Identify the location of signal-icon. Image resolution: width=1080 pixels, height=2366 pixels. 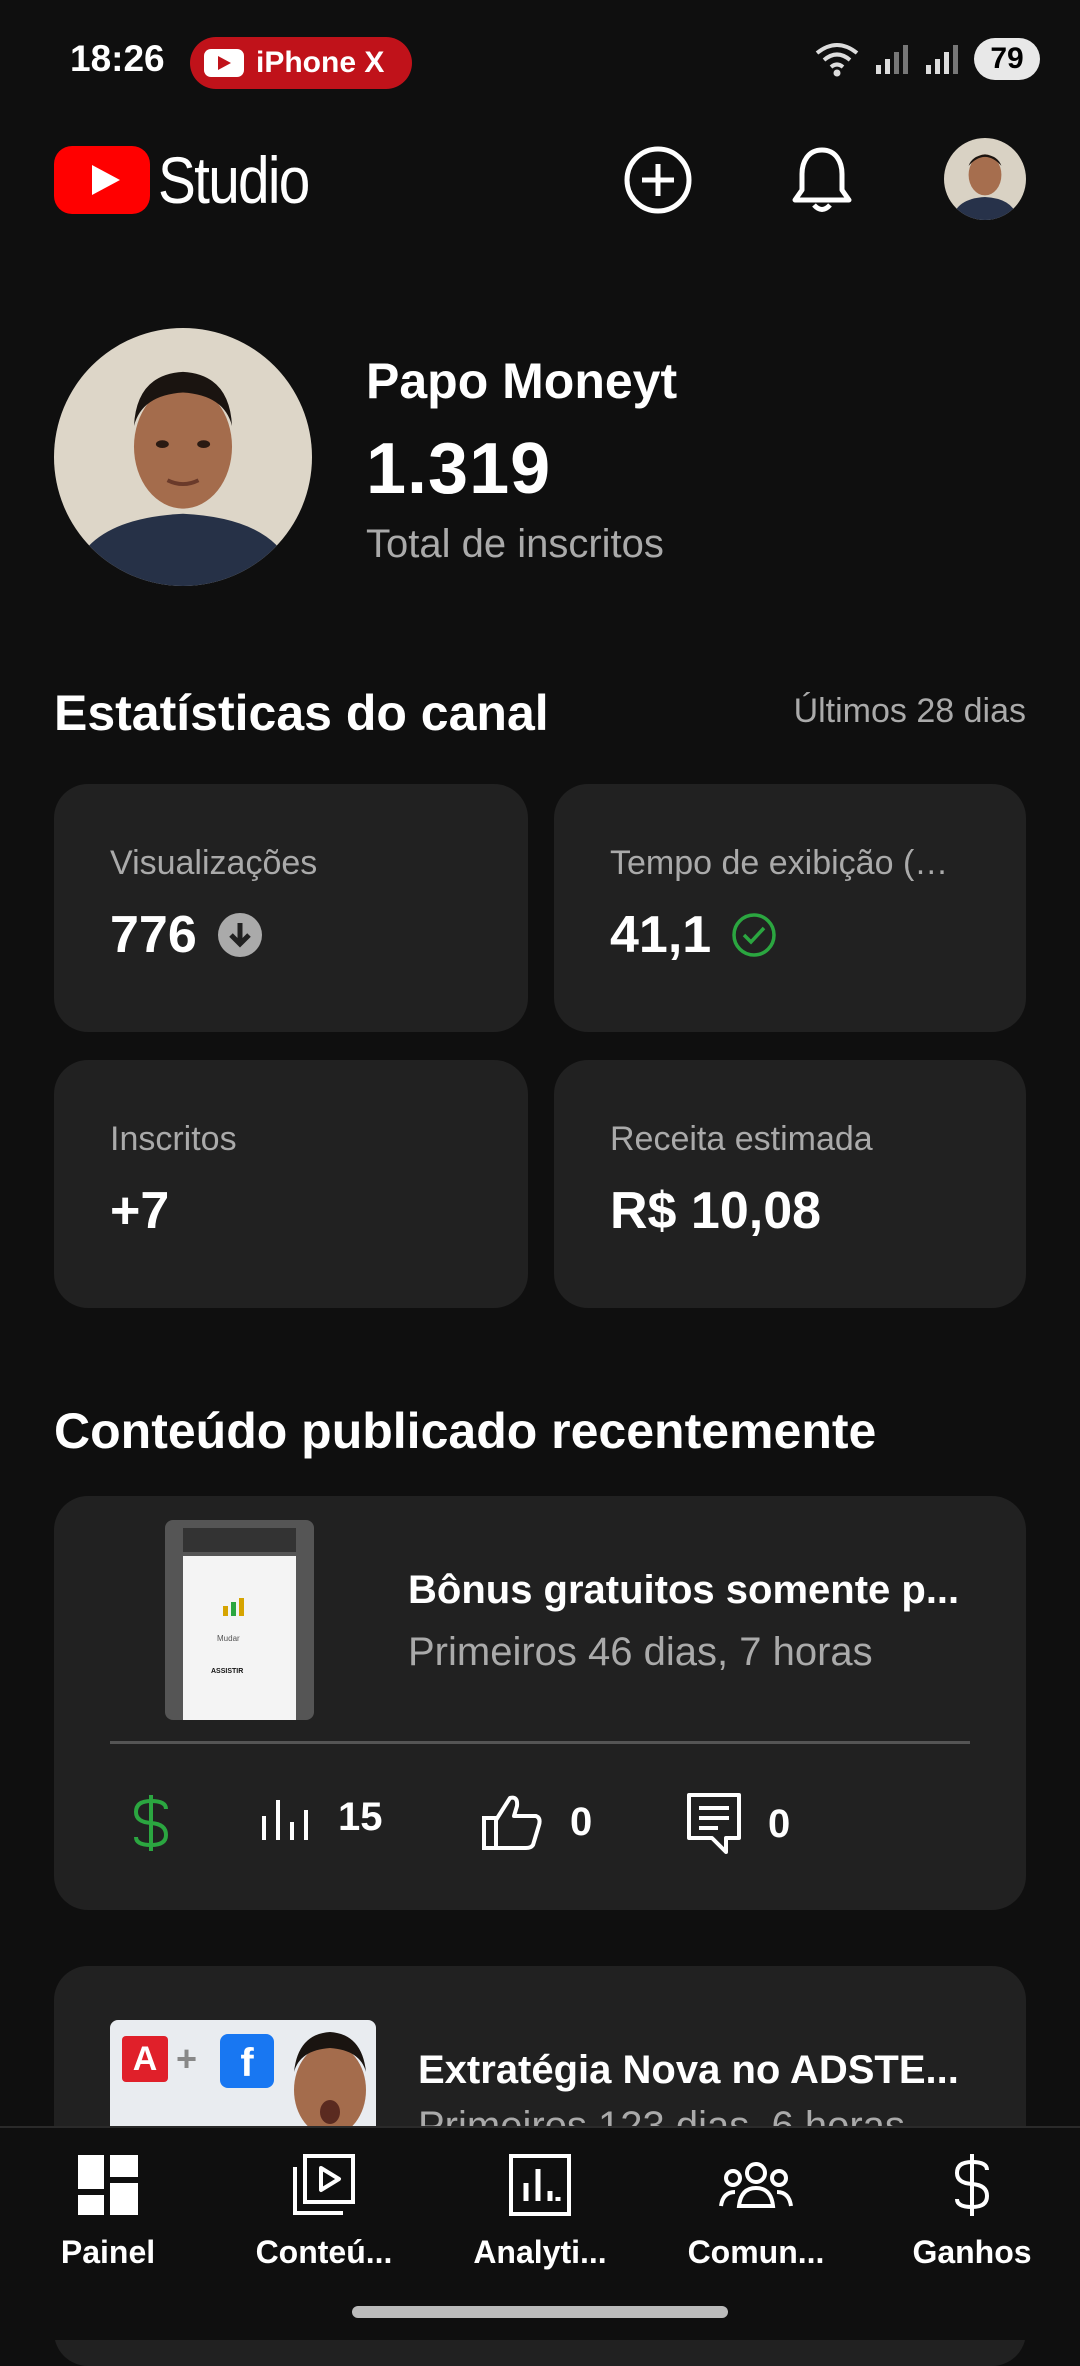
(892, 59).